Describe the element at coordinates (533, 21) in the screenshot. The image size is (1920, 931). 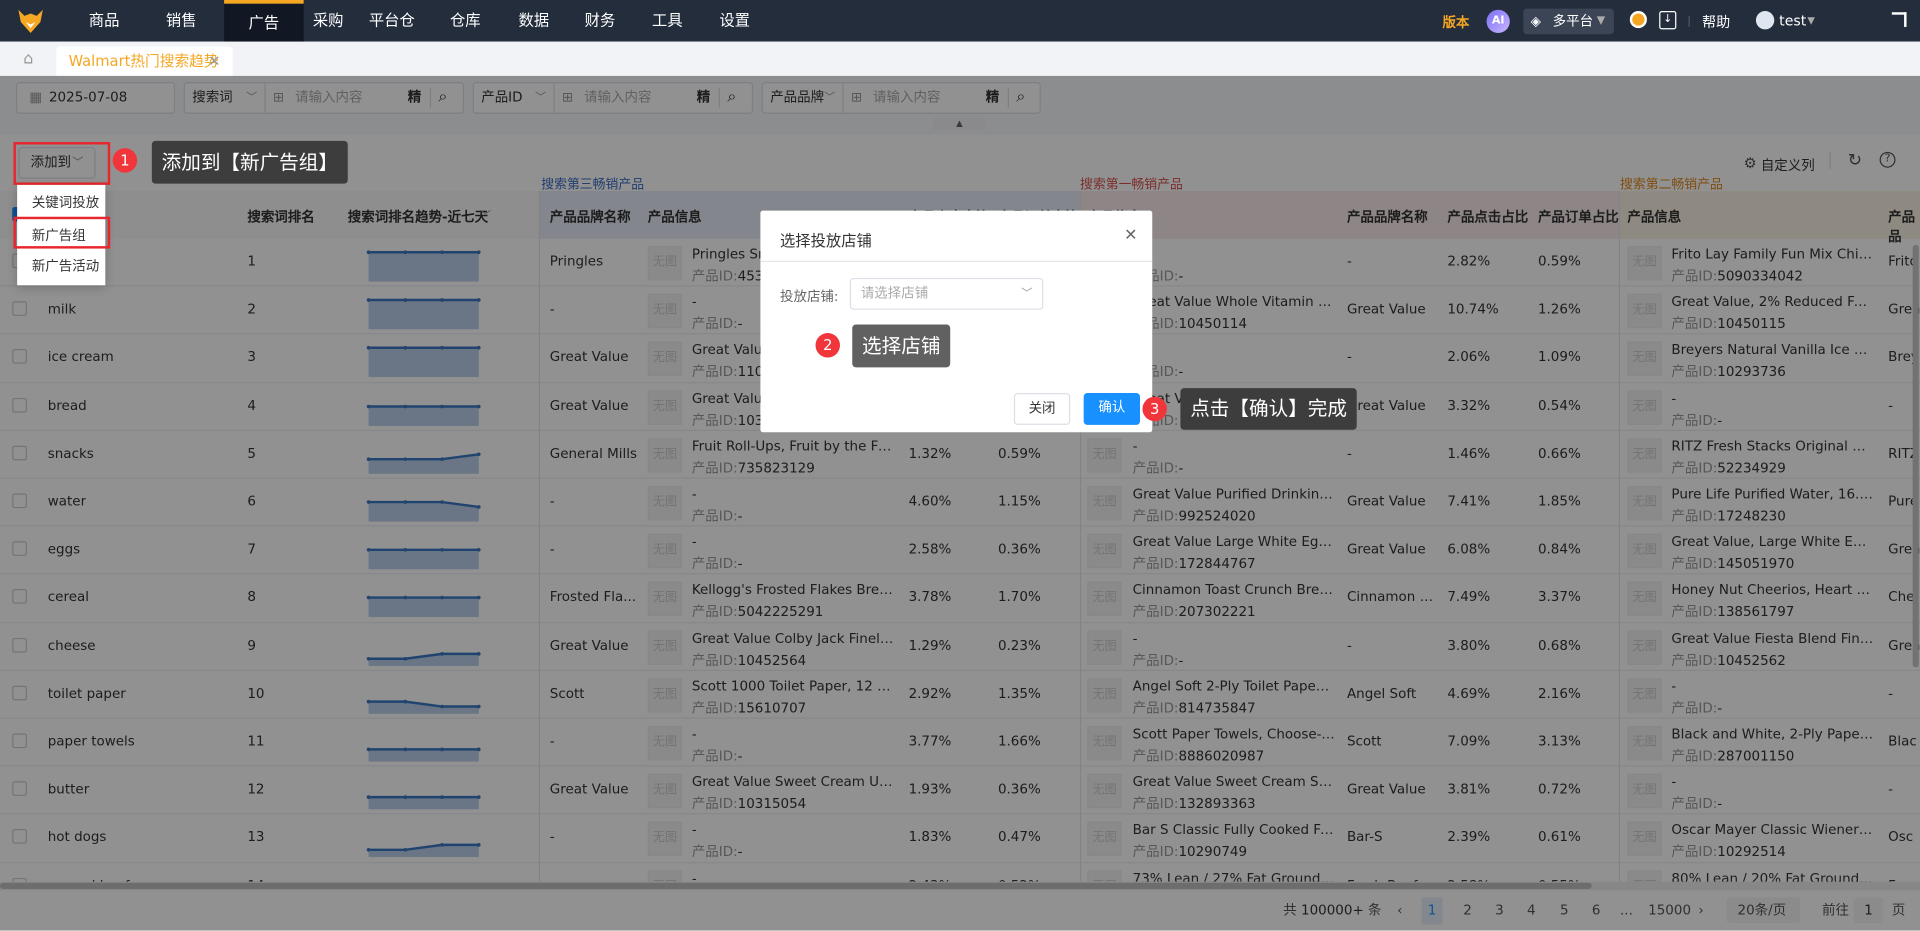
I see `nav-item: 数据` at that location.